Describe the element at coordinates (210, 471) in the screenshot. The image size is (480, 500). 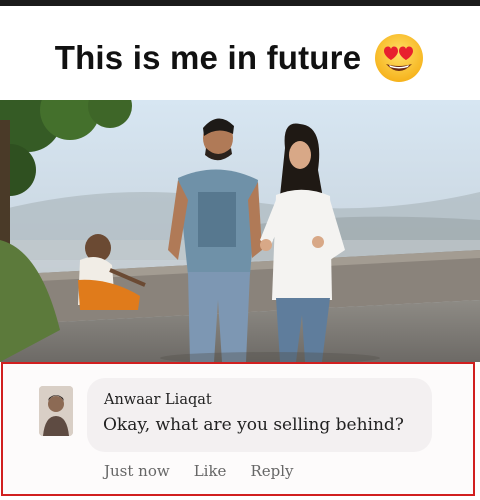
I see `like-button: Like` at that location.